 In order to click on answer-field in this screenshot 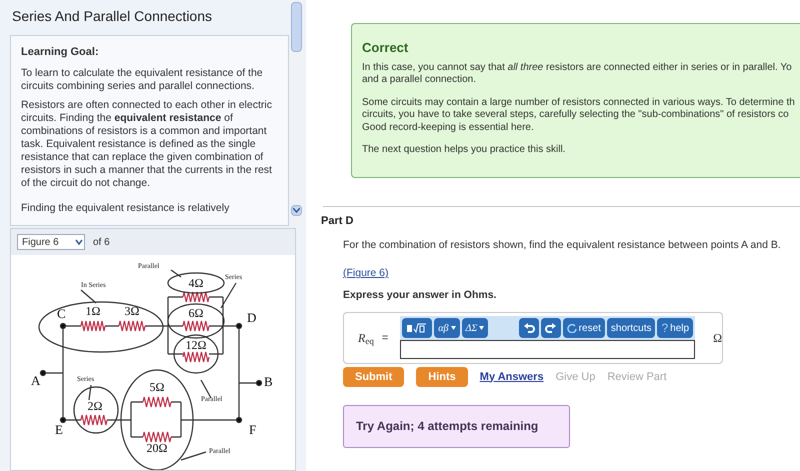, I will do `click(548, 350)`.